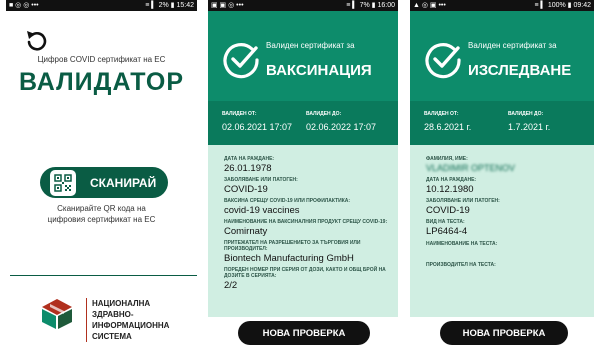 The width and height of the screenshot is (594, 347). What do you see at coordinates (262, 210) in the screenshot?
I see `detail-value: covid-19 vaccines` at bounding box center [262, 210].